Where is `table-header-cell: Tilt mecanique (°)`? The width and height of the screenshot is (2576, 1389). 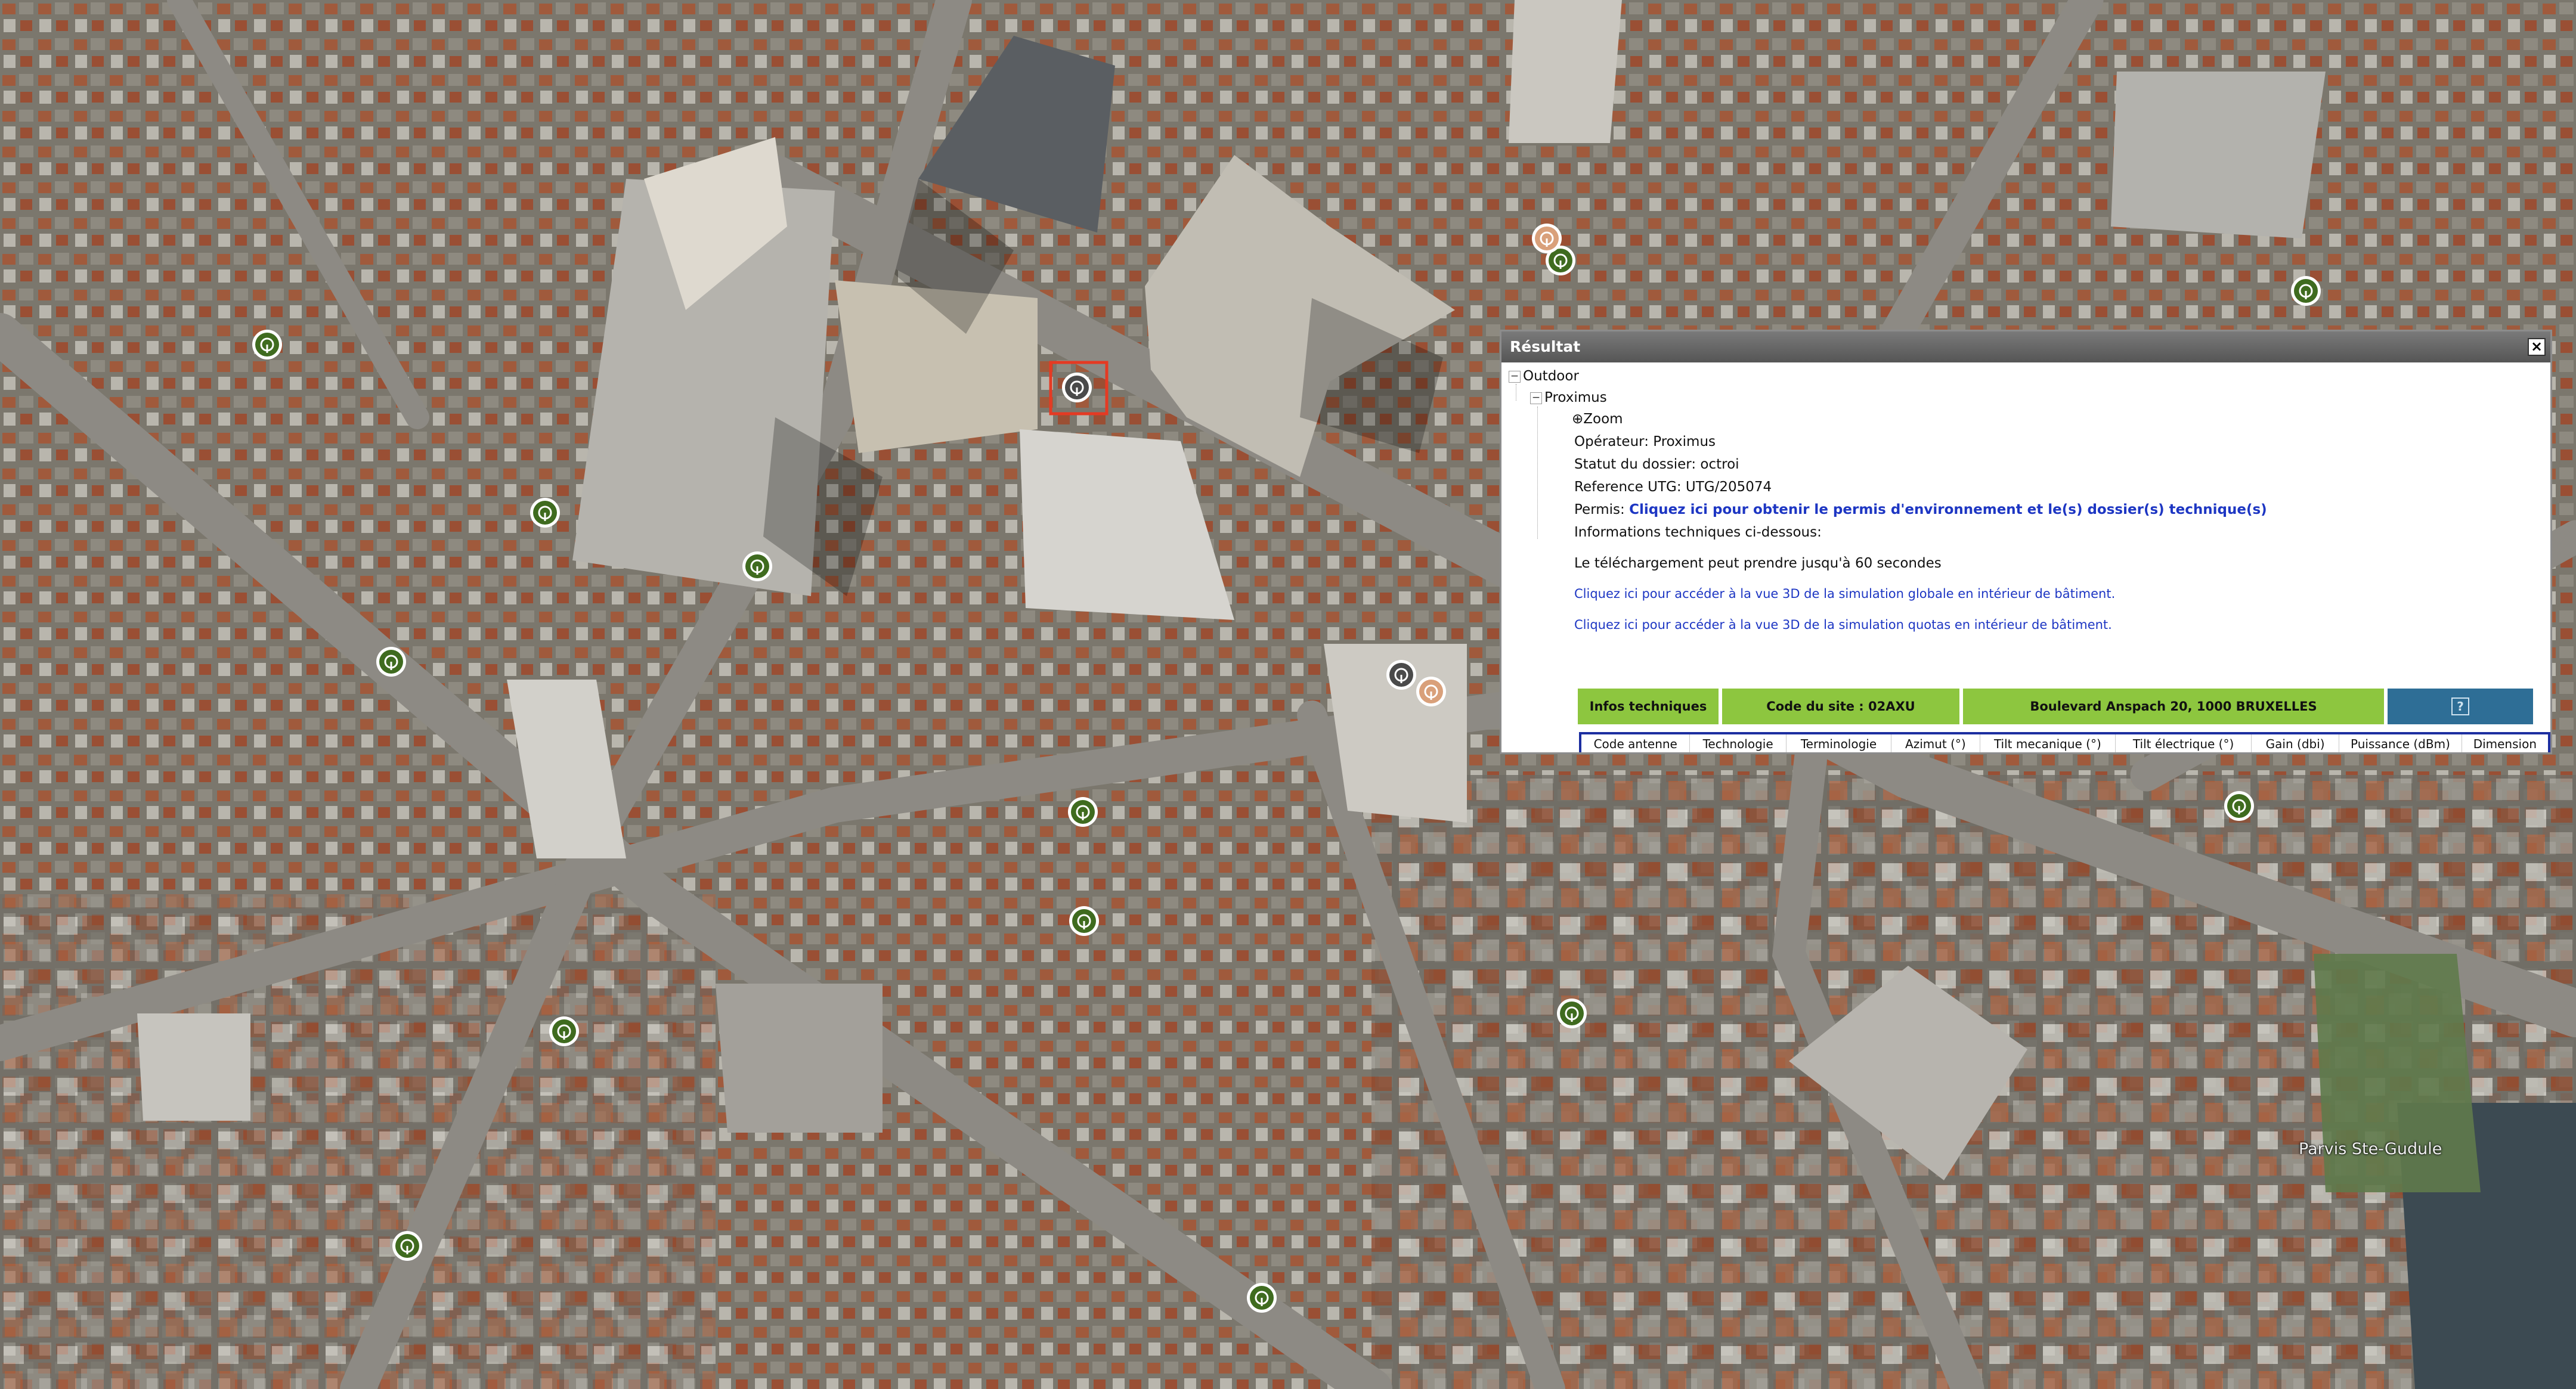 table-header-cell: Tilt mecanique (°) is located at coordinates (2047, 742).